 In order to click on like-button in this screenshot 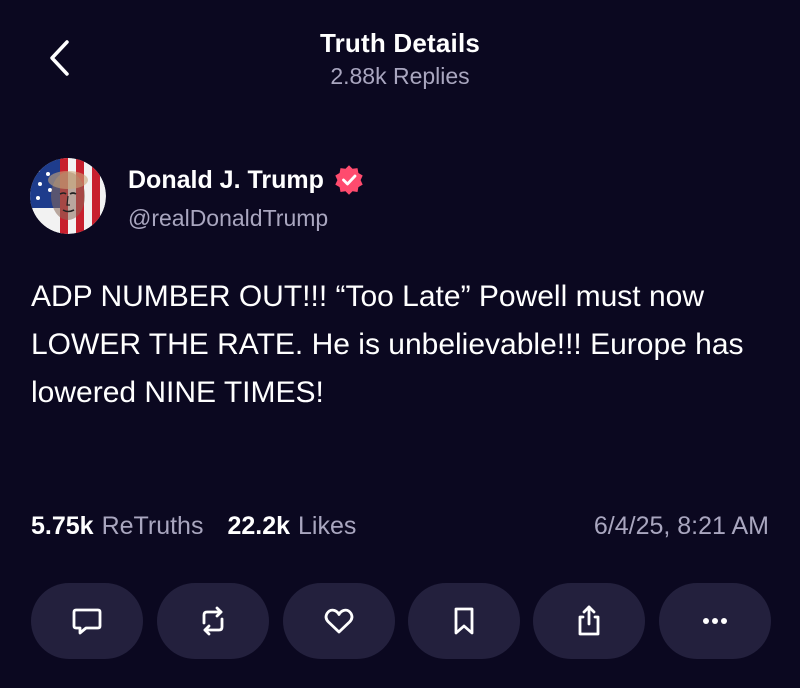, I will do `click(339, 621)`.